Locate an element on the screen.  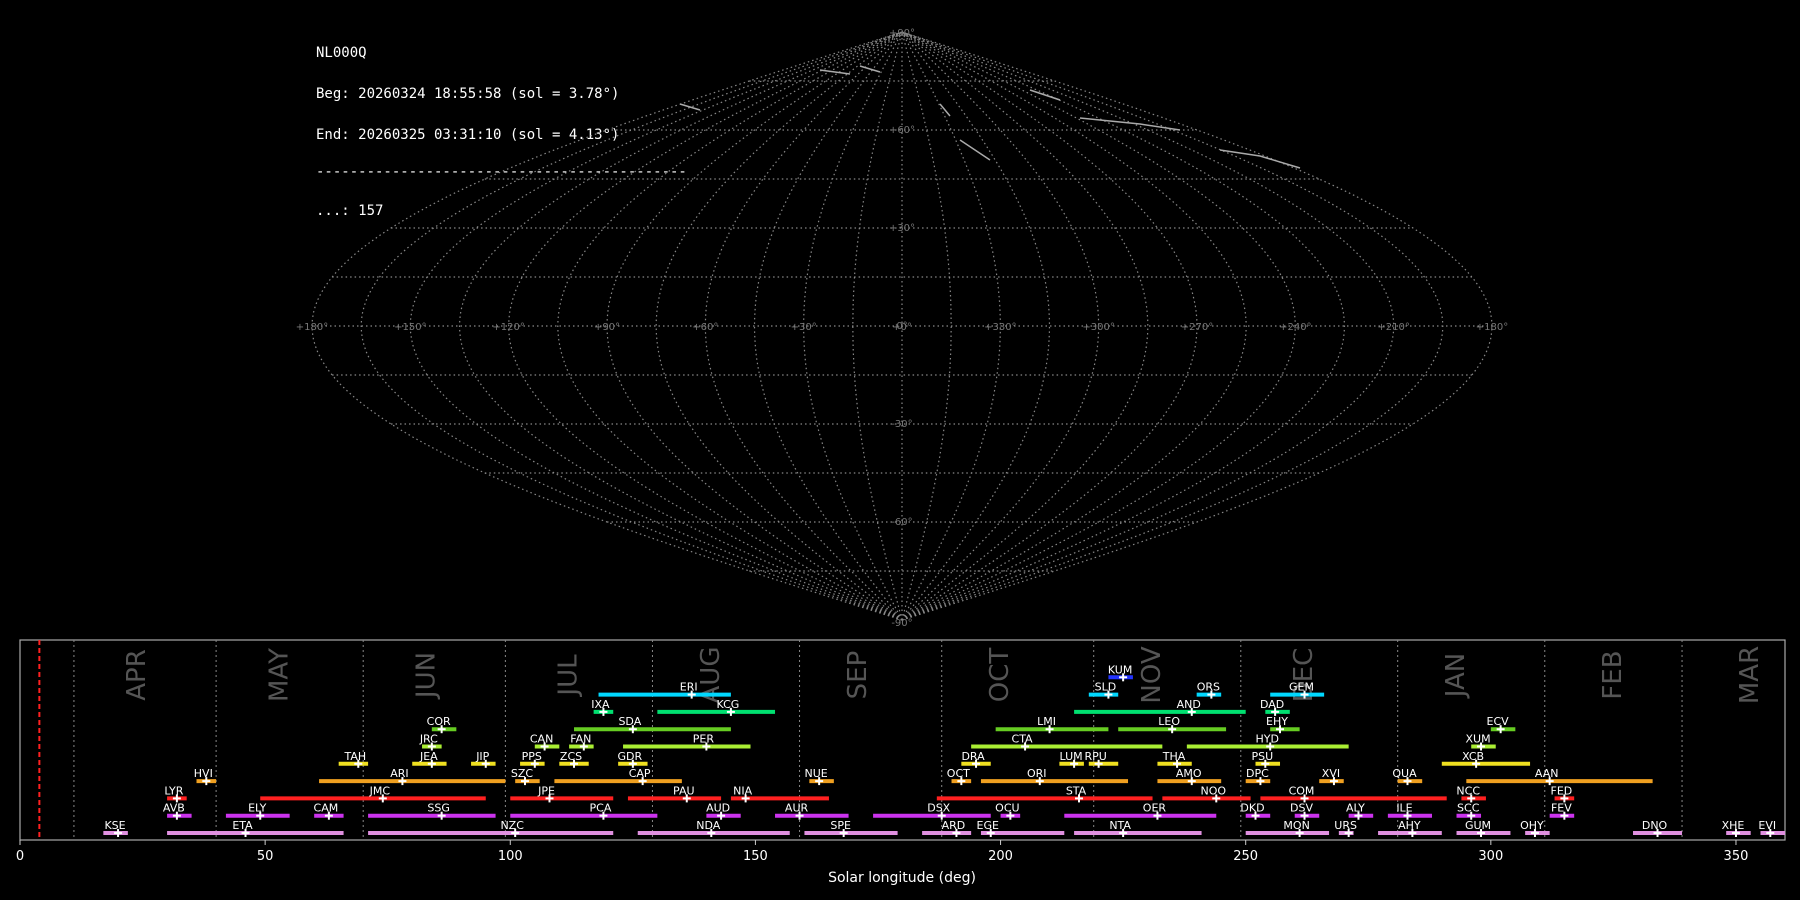
shower-label: CAN is located at coordinates (541, 739).